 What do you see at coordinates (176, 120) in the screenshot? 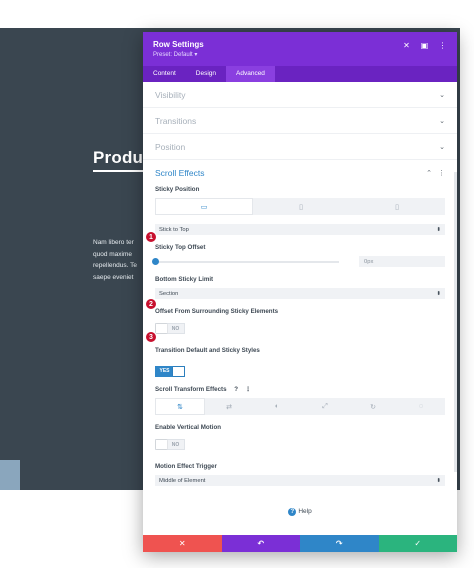
I see `section-label: Transitions` at bounding box center [176, 120].